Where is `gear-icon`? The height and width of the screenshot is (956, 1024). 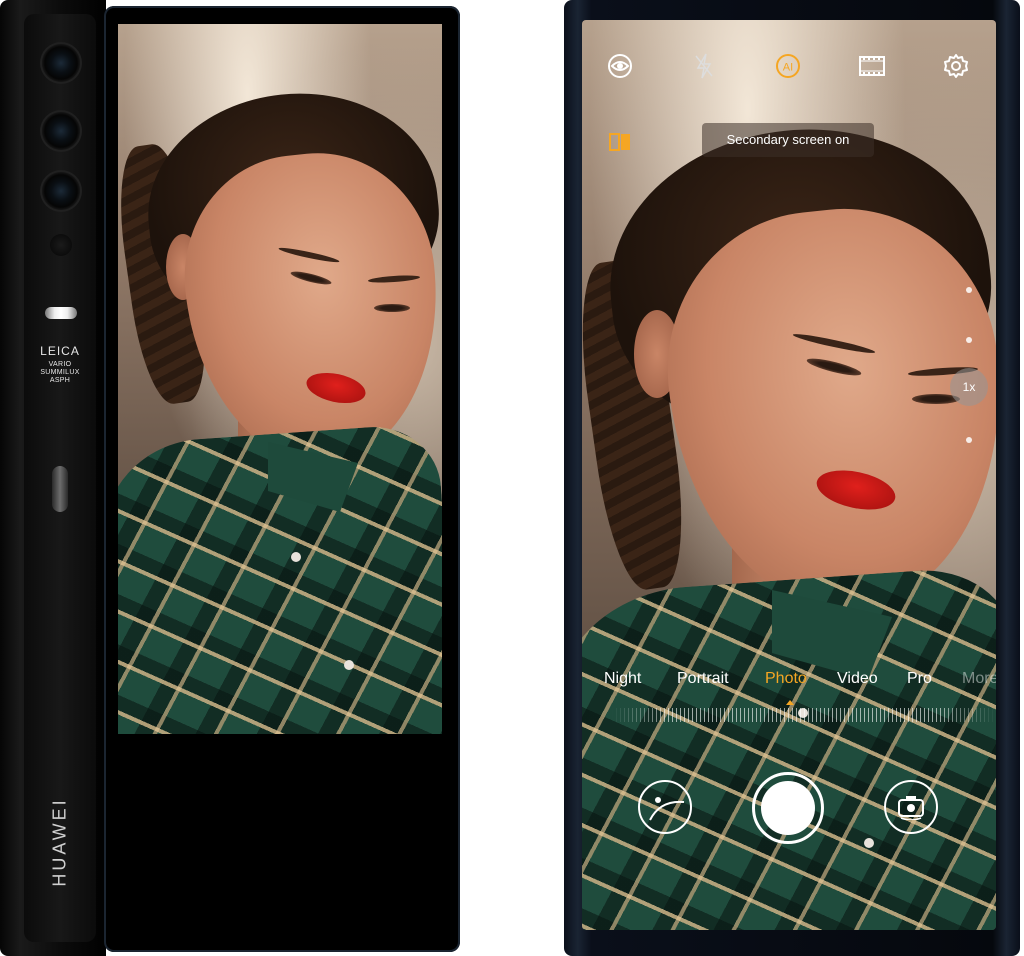
gear-icon is located at coordinates (956, 66).